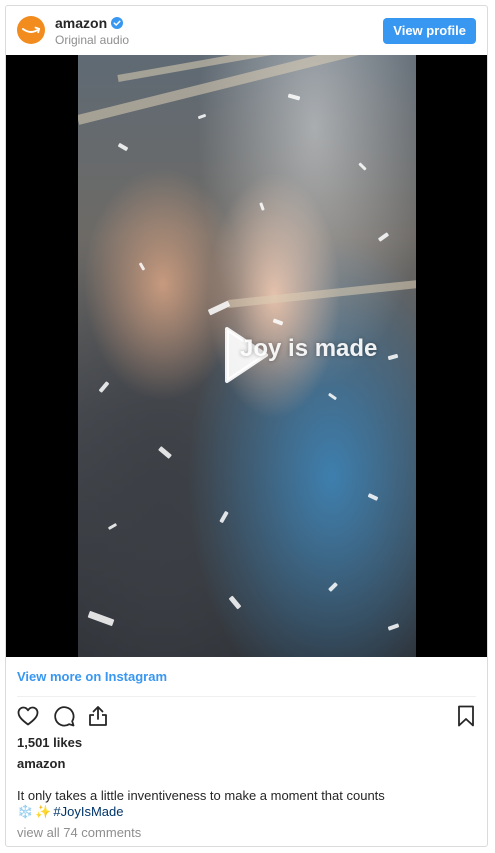  I want to click on heart-icon, so click(28, 716).